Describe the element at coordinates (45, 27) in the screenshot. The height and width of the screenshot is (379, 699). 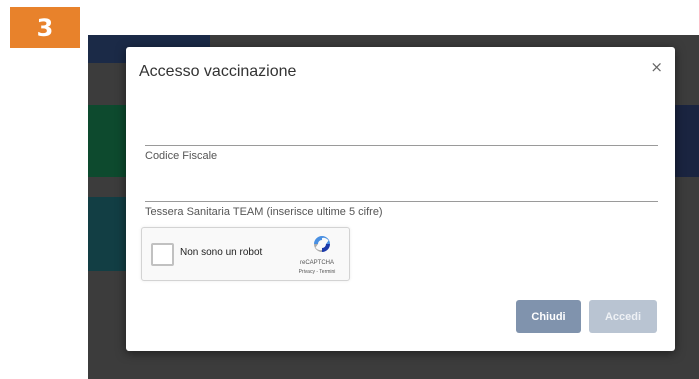
I see `step-number-badge: 3` at that location.